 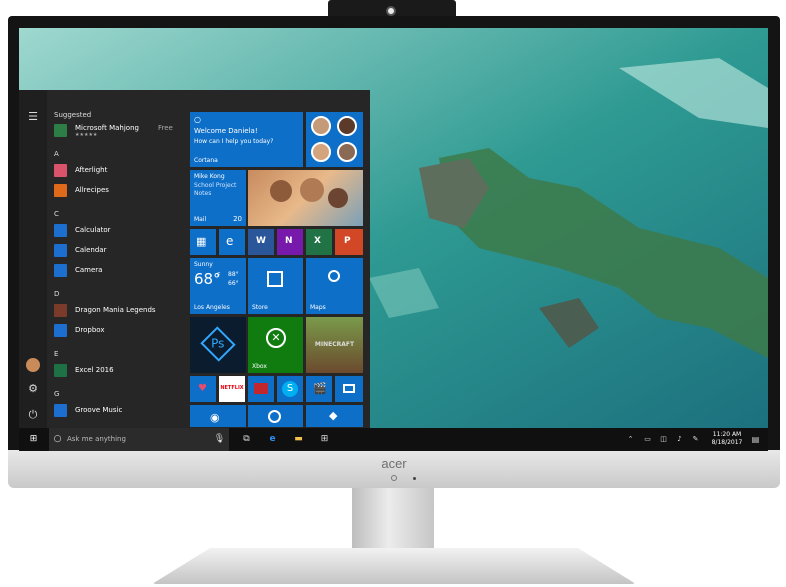 What do you see at coordinates (33, 439) in the screenshot?
I see `windows-start-icon: ⊞` at bounding box center [33, 439].